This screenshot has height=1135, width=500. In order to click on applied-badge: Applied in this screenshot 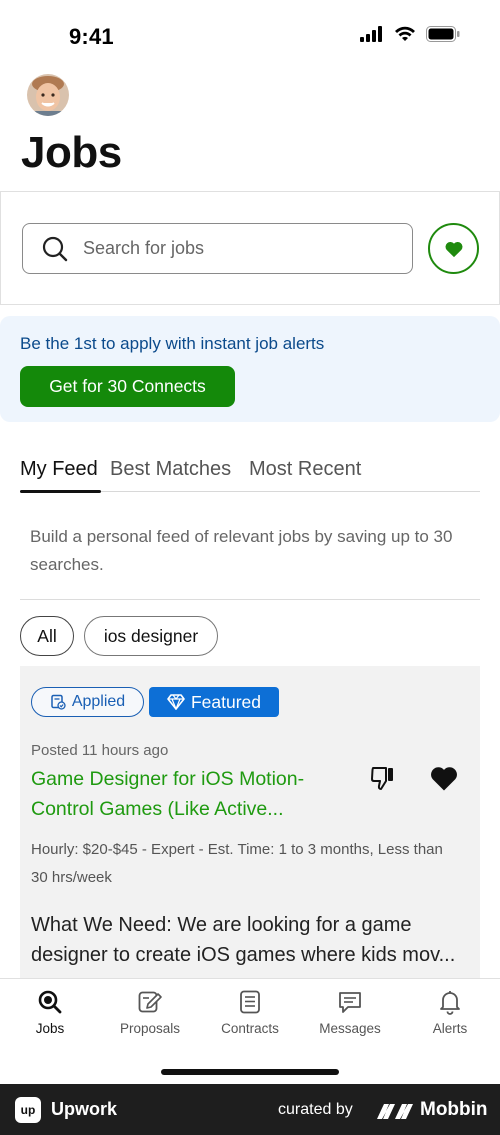, I will do `click(87, 702)`.